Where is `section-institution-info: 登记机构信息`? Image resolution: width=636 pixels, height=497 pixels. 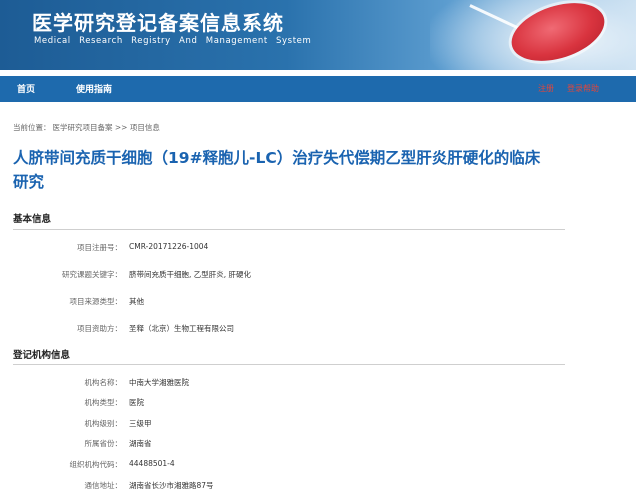
section-institution-info: 登记机构信息 is located at coordinates (42, 355).